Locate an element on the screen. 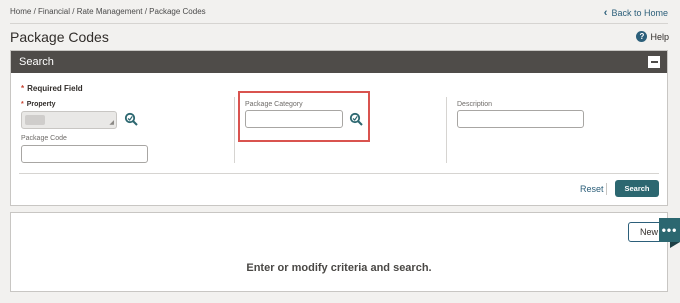 This screenshot has width=680, height=303. property-label: * Property is located at coordinates (38, 104).